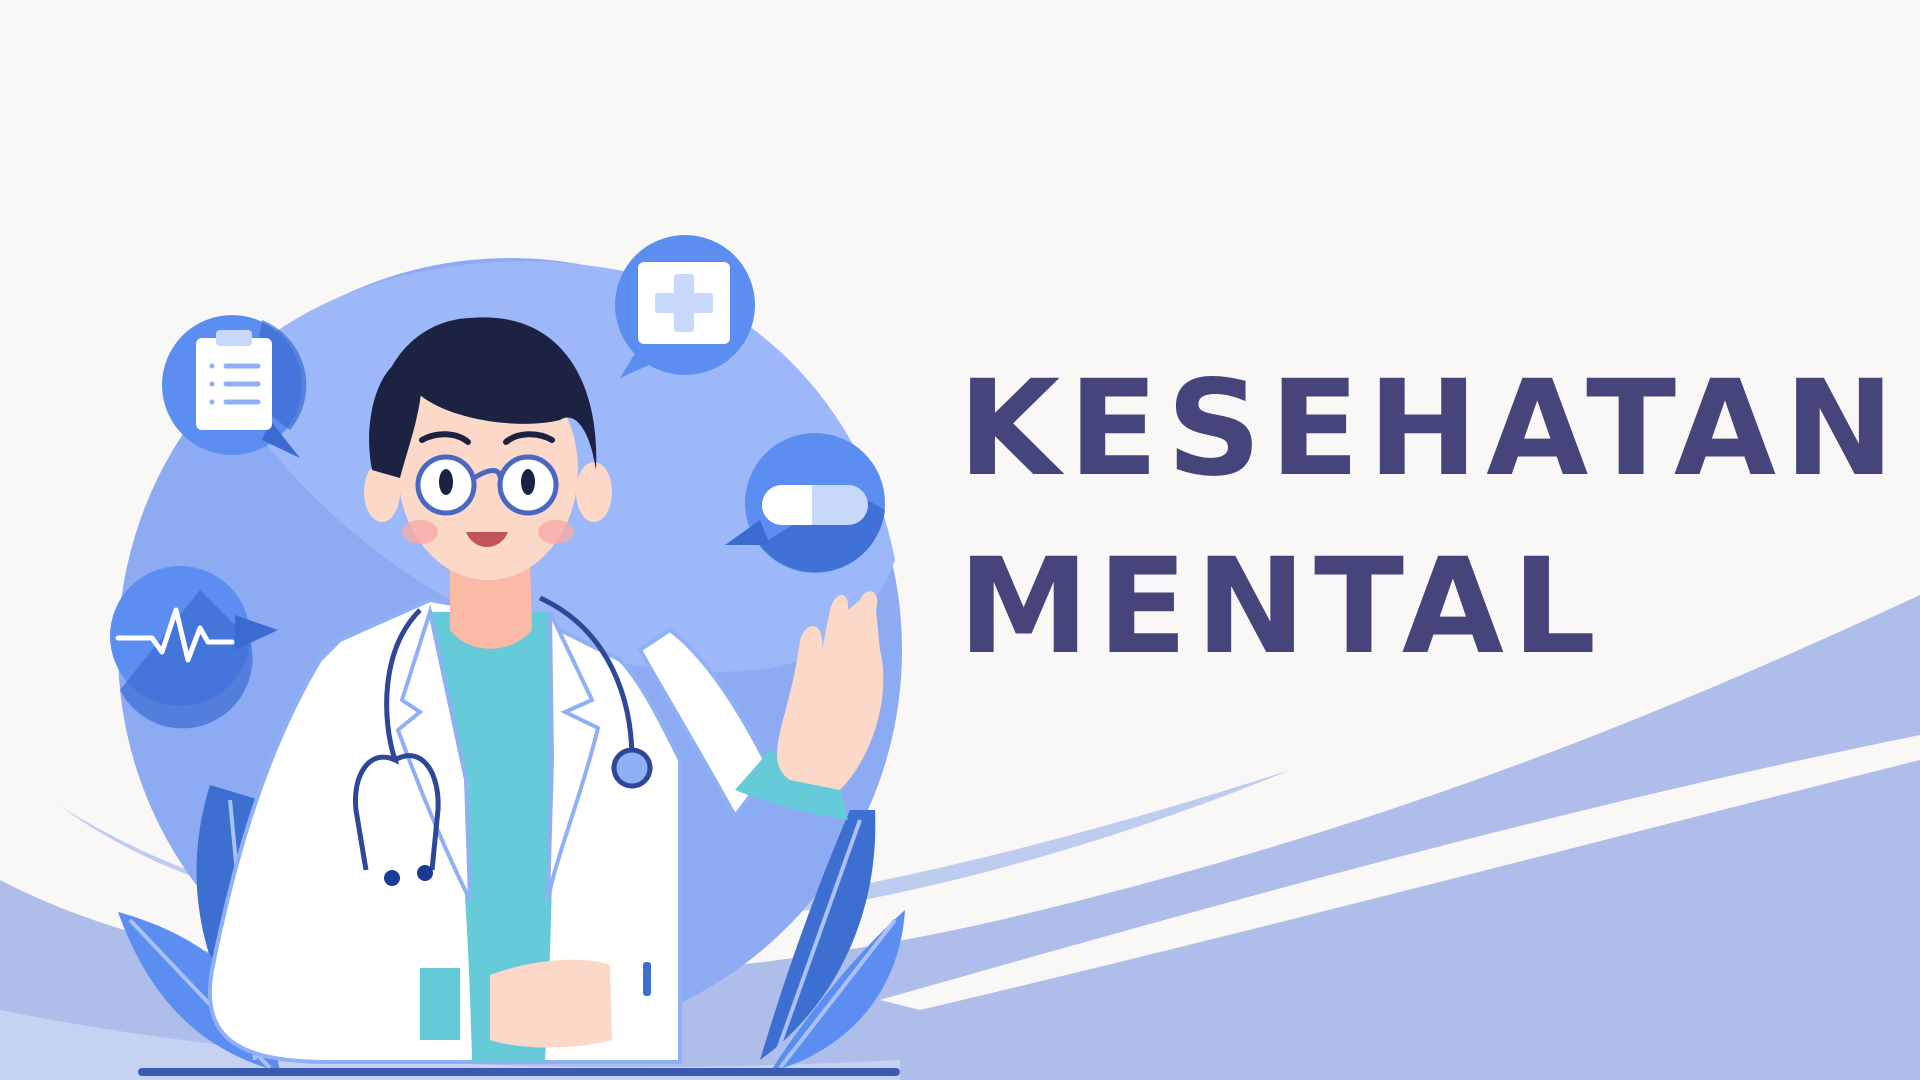 This screenshot has width=1920, height=1080. What do you see at coordinates (1430, 429) in the screenshot?
I see `title-line-1: KESEHATAN` at bounding box center [1430, 429].